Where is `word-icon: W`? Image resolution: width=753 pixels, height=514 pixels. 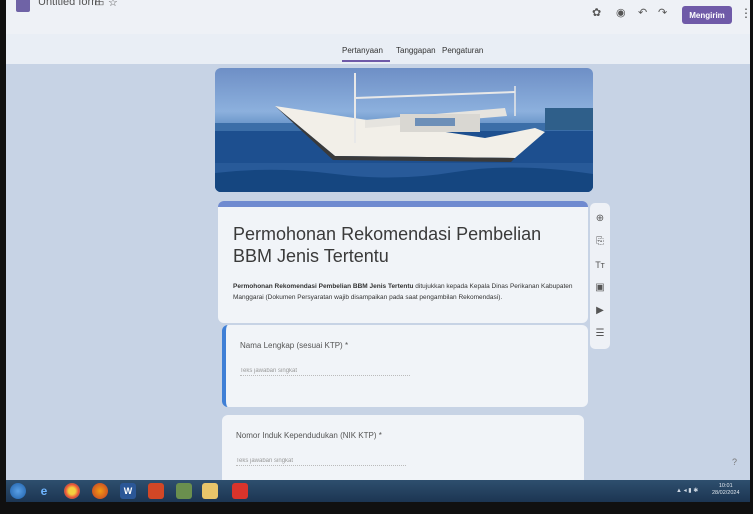 word-icon: W is located at coordinates (128, 491).